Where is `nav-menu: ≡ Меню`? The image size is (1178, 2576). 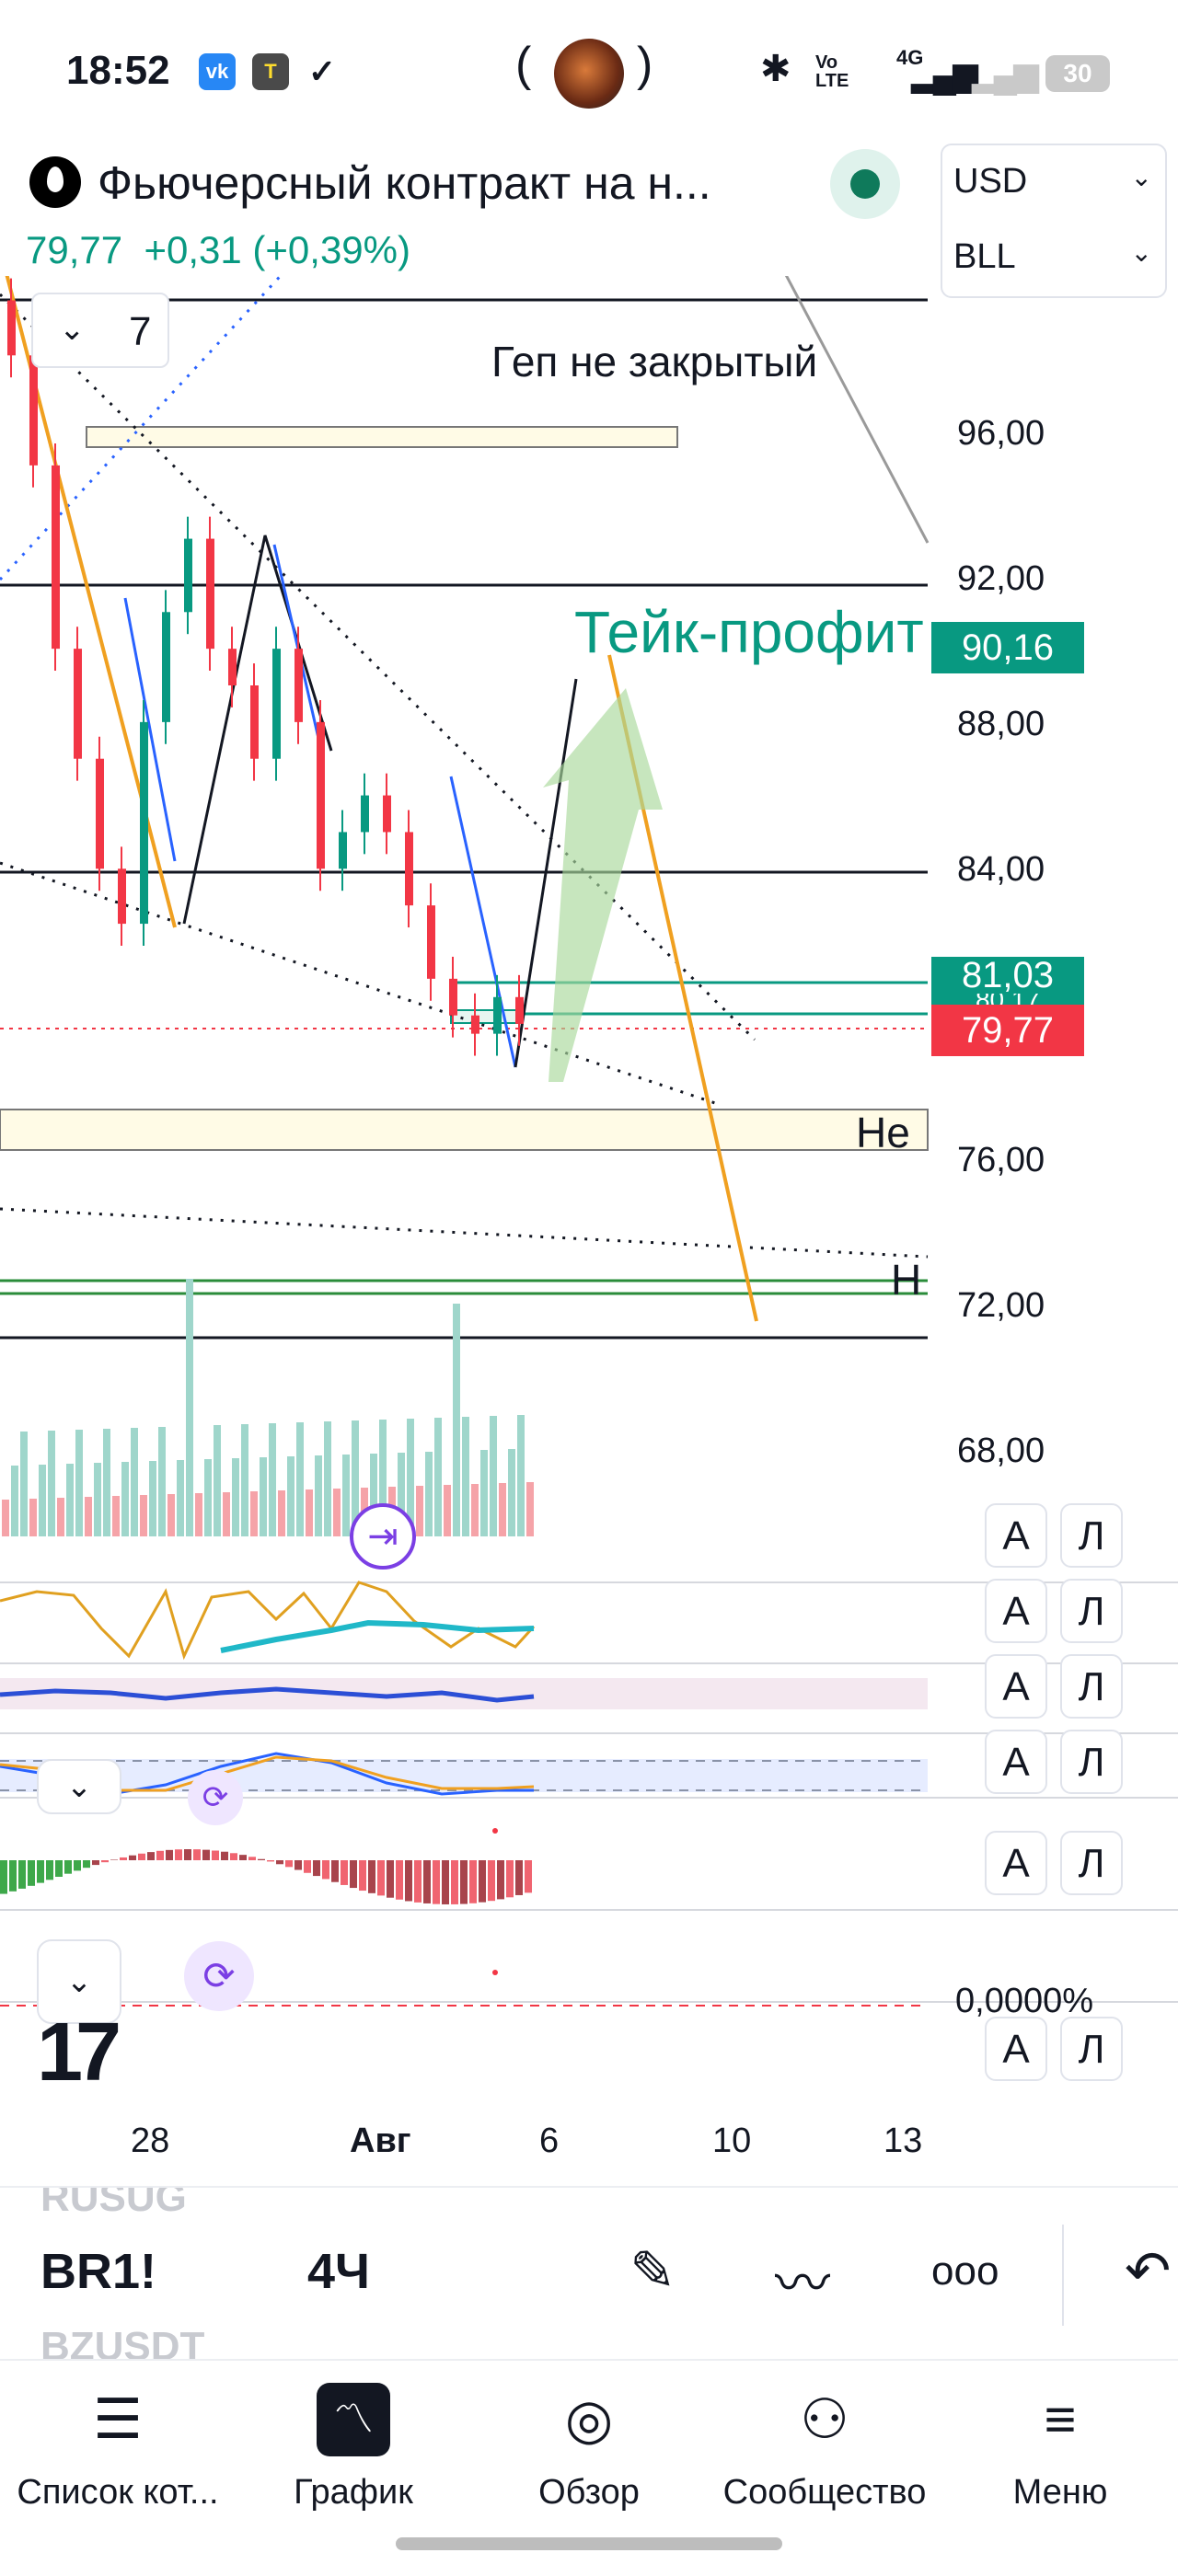 nav-menu: ≡ Меню is located at coordinates (1060, 2466).